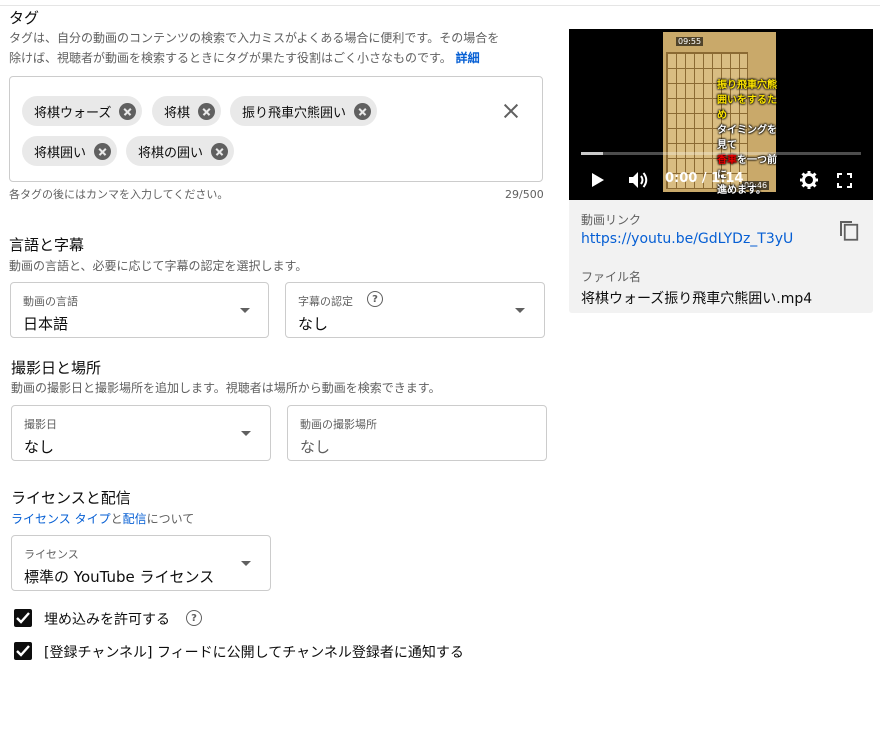  Describe the element at coordinates (46, 324) in the screenshot. I see `video-language-value: 日本語` at that location.